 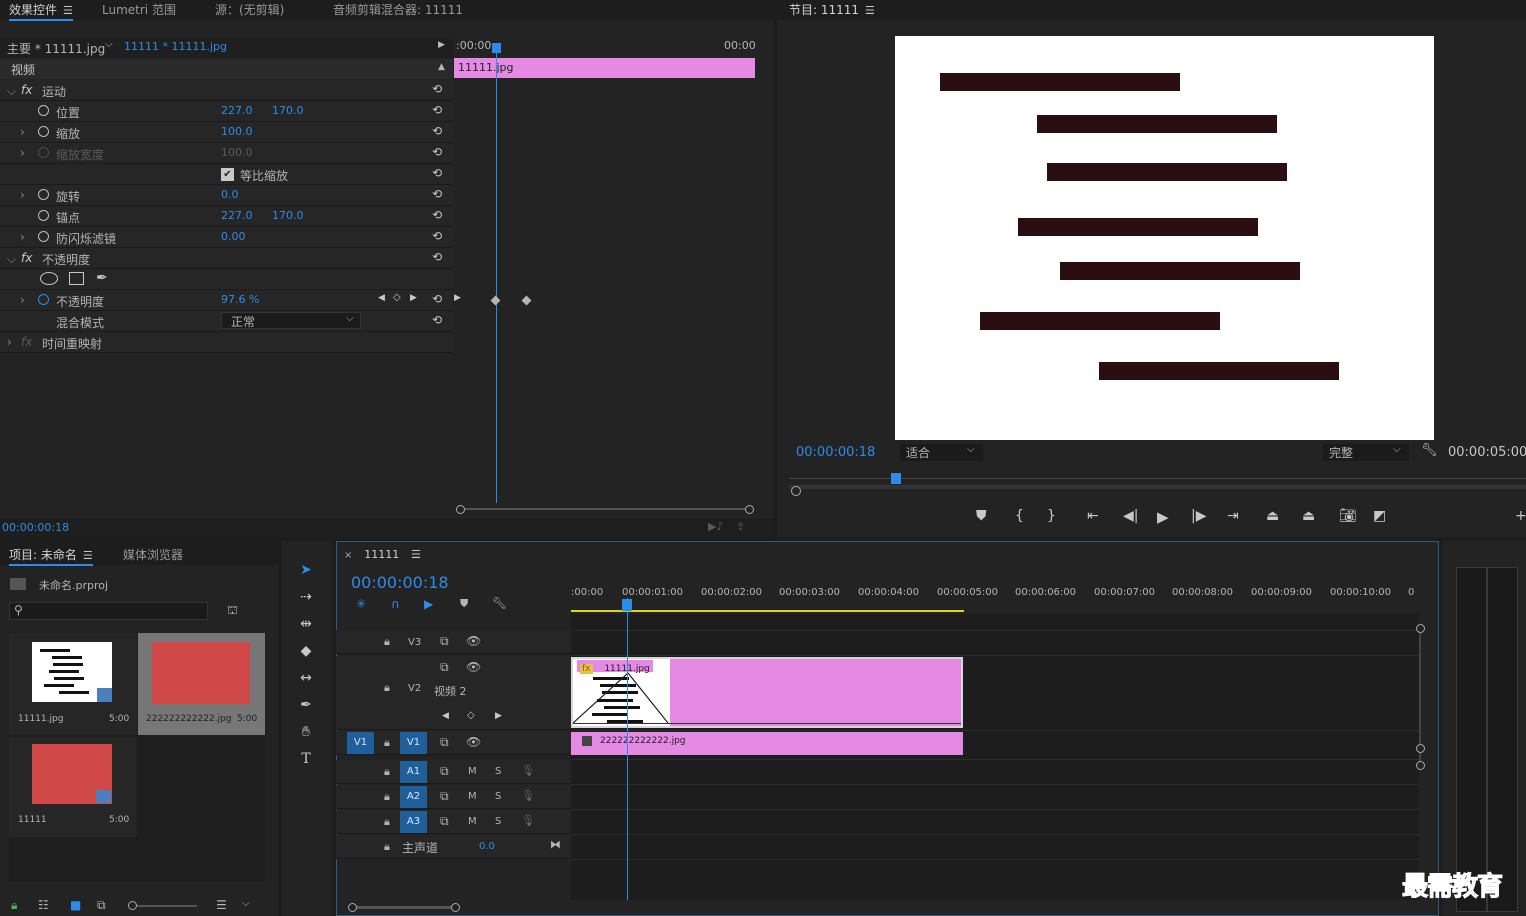 What do you see at coordinates (76, 278) in the screenshot?
I see `rectangle-mask-icon` at bounding box center [76, 278].